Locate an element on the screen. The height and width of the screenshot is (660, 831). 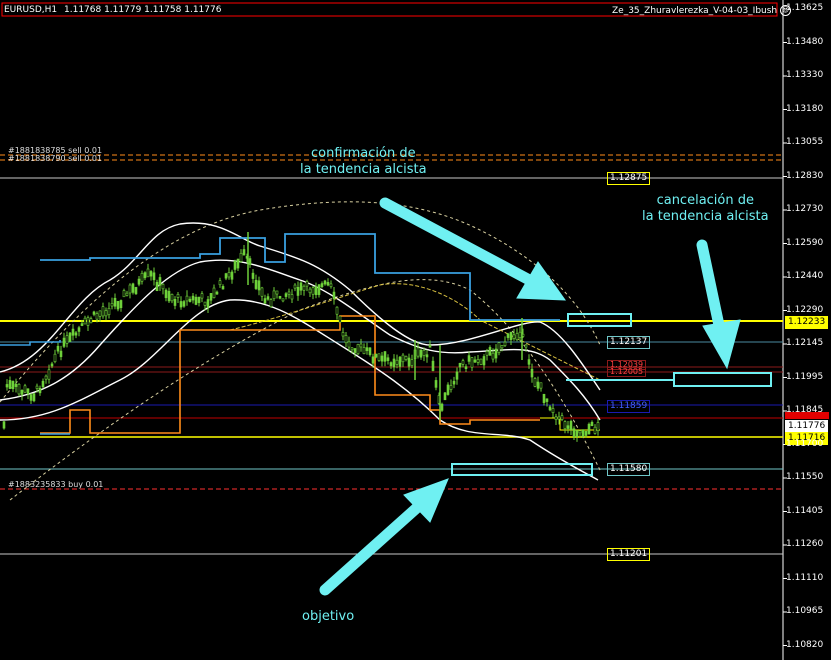
target-annotation: objetivo is located at coordinates (328, 616).